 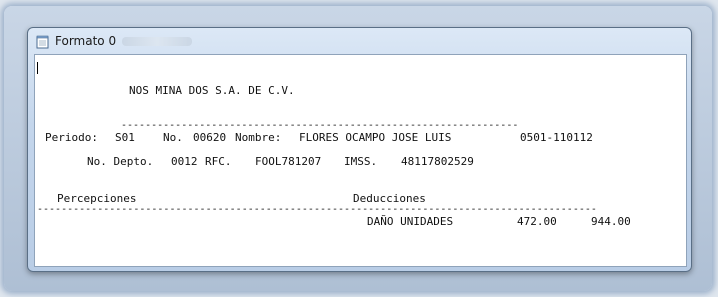 What do you see at coordinates (86, 41) in the screenshot?
I see `window-title: Formato 0` at bounding box center [86, 41].